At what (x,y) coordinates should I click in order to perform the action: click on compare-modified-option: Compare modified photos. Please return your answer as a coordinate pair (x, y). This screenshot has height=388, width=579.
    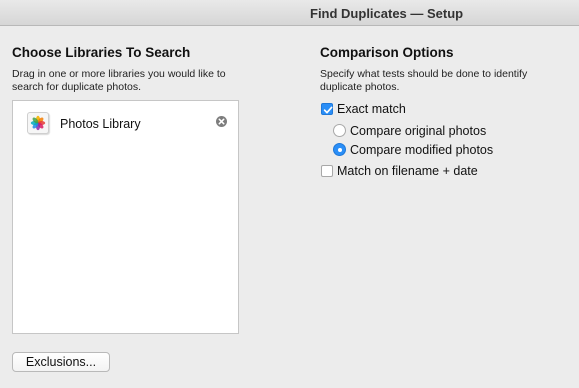
    Looking at the image, I should click on (433, 151).